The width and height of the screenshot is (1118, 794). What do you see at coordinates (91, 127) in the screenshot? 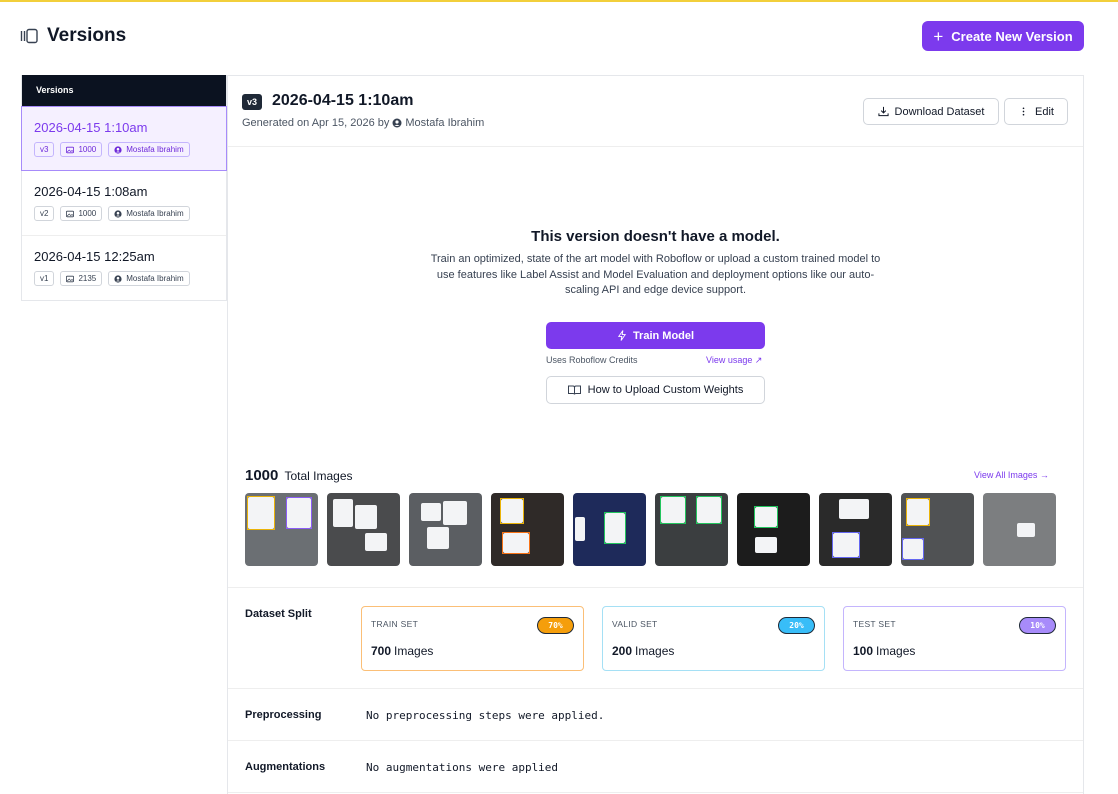
I see `version-item-title: 2026-04-15 1:10am` at bounding box center [91, 127].